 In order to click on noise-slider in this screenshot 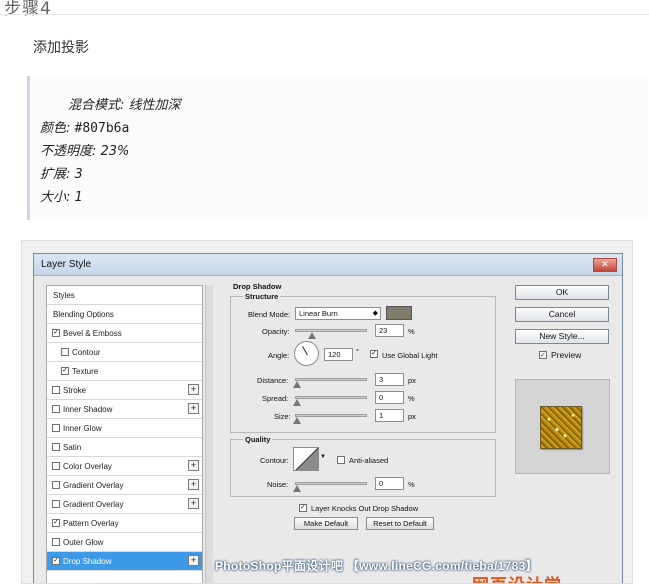, I will do `click(331, 483)`.